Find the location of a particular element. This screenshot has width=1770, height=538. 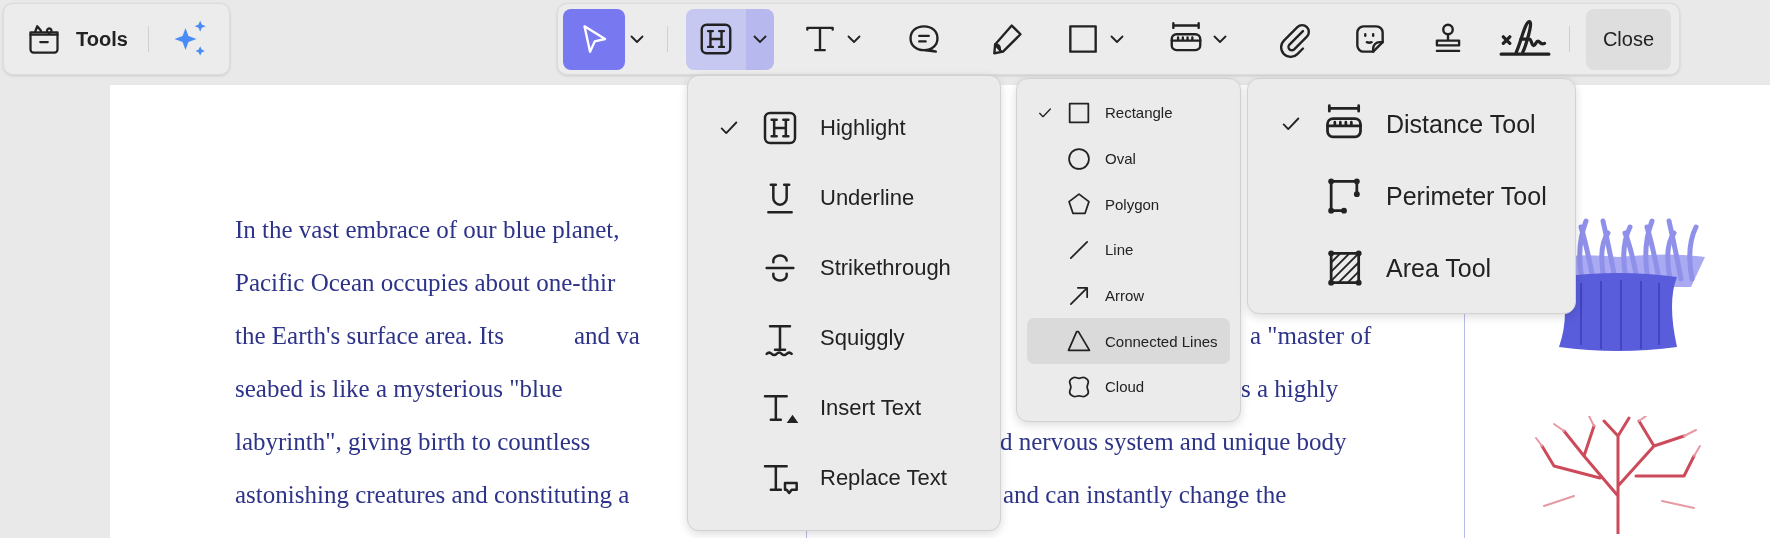

menu-item: Connected Lines is located at coordinates (1128, 341).